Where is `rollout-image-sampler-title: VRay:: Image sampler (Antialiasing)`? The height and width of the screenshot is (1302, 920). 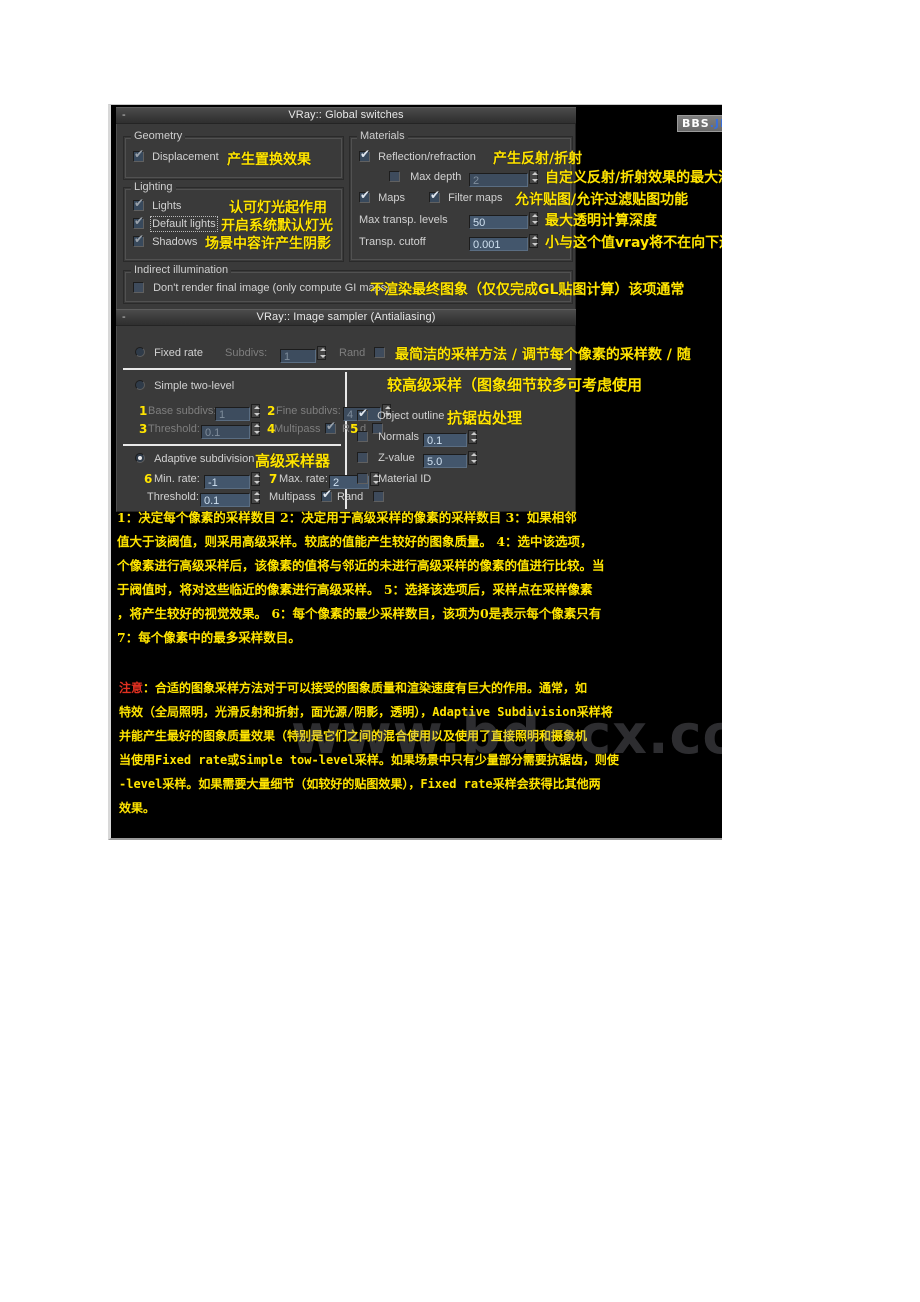 rollout-image-sampler-title: VRay:: Image sampler (Antialiasing) is located at coordinates (346, 317).